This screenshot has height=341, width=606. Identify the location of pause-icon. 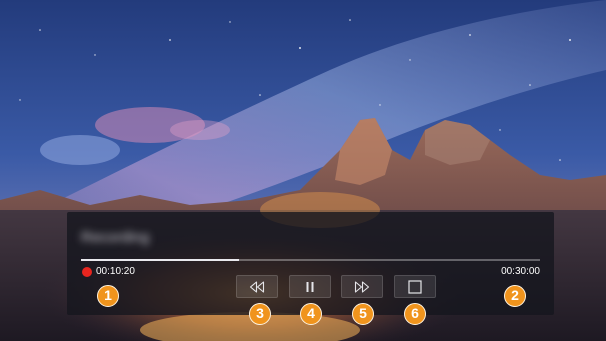
(310, 286).